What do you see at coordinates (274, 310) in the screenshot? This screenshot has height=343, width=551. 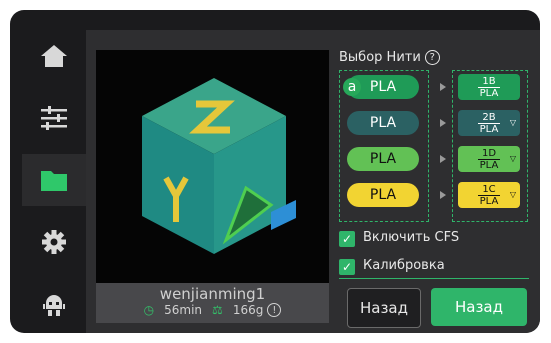 I see `info-icon: !` at bounding box center [274, 310].